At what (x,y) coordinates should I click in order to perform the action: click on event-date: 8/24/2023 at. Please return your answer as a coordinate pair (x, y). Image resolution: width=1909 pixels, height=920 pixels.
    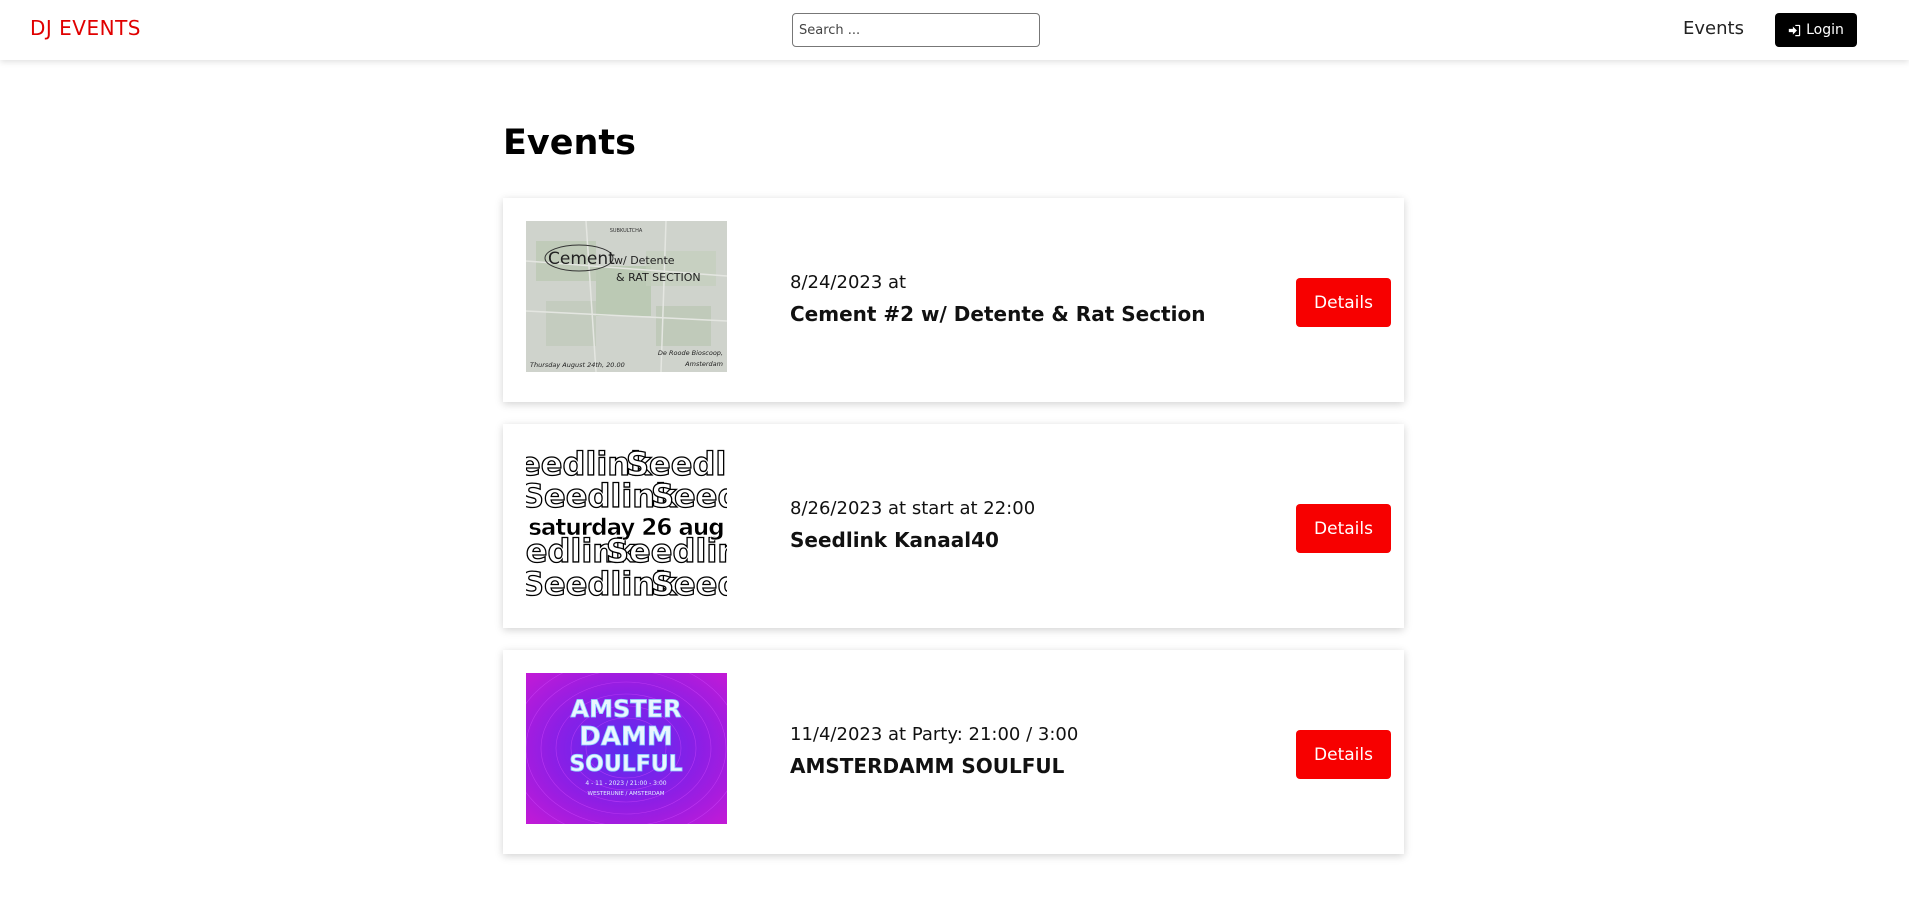
    Looking at the image, I should click on (848, 282).